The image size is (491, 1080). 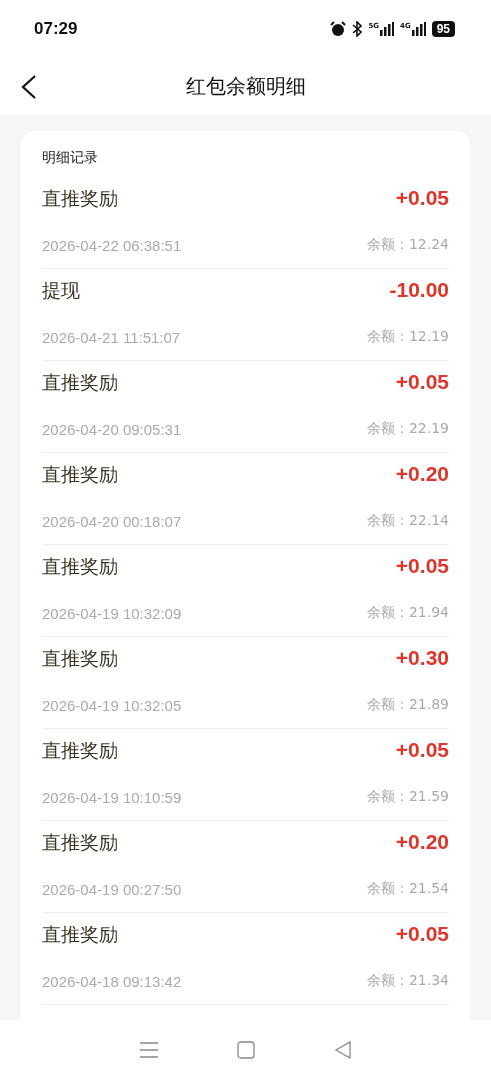 I want to click on status-time: 07:29, so click(x=56, y=29).